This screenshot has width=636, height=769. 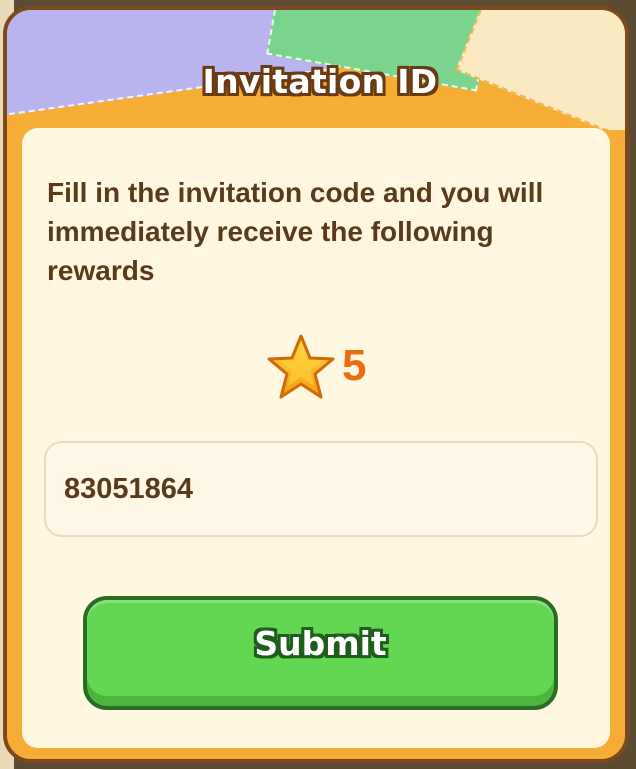 I want to click on invitation-code-field, so click(x=321, y=489).